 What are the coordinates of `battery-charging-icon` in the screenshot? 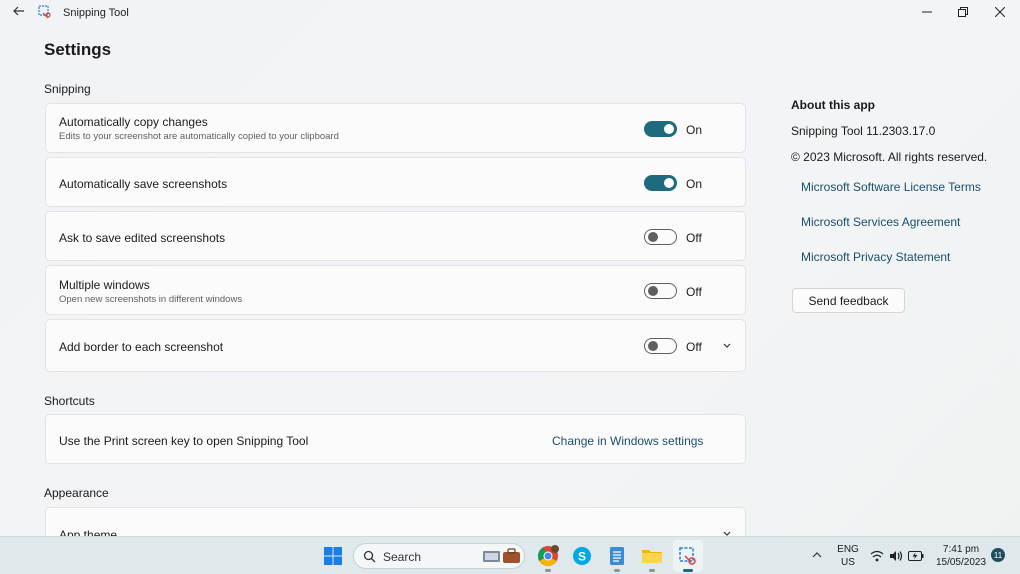 It's located at (916, 556).